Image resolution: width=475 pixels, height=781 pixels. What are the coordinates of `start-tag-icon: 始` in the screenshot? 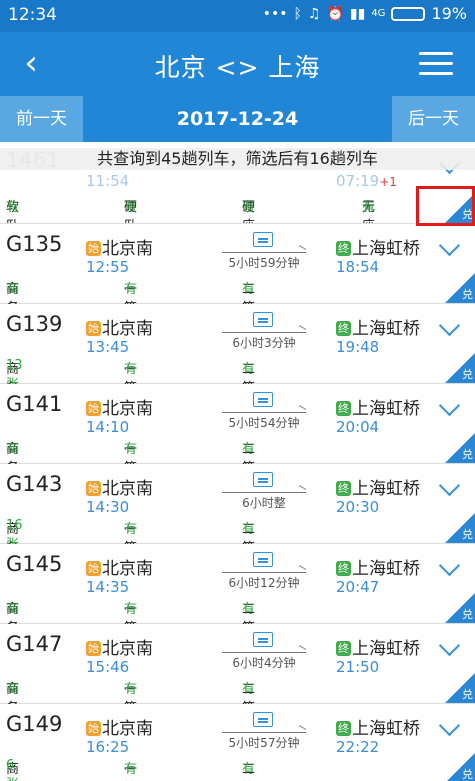 It's located at (93, 648).